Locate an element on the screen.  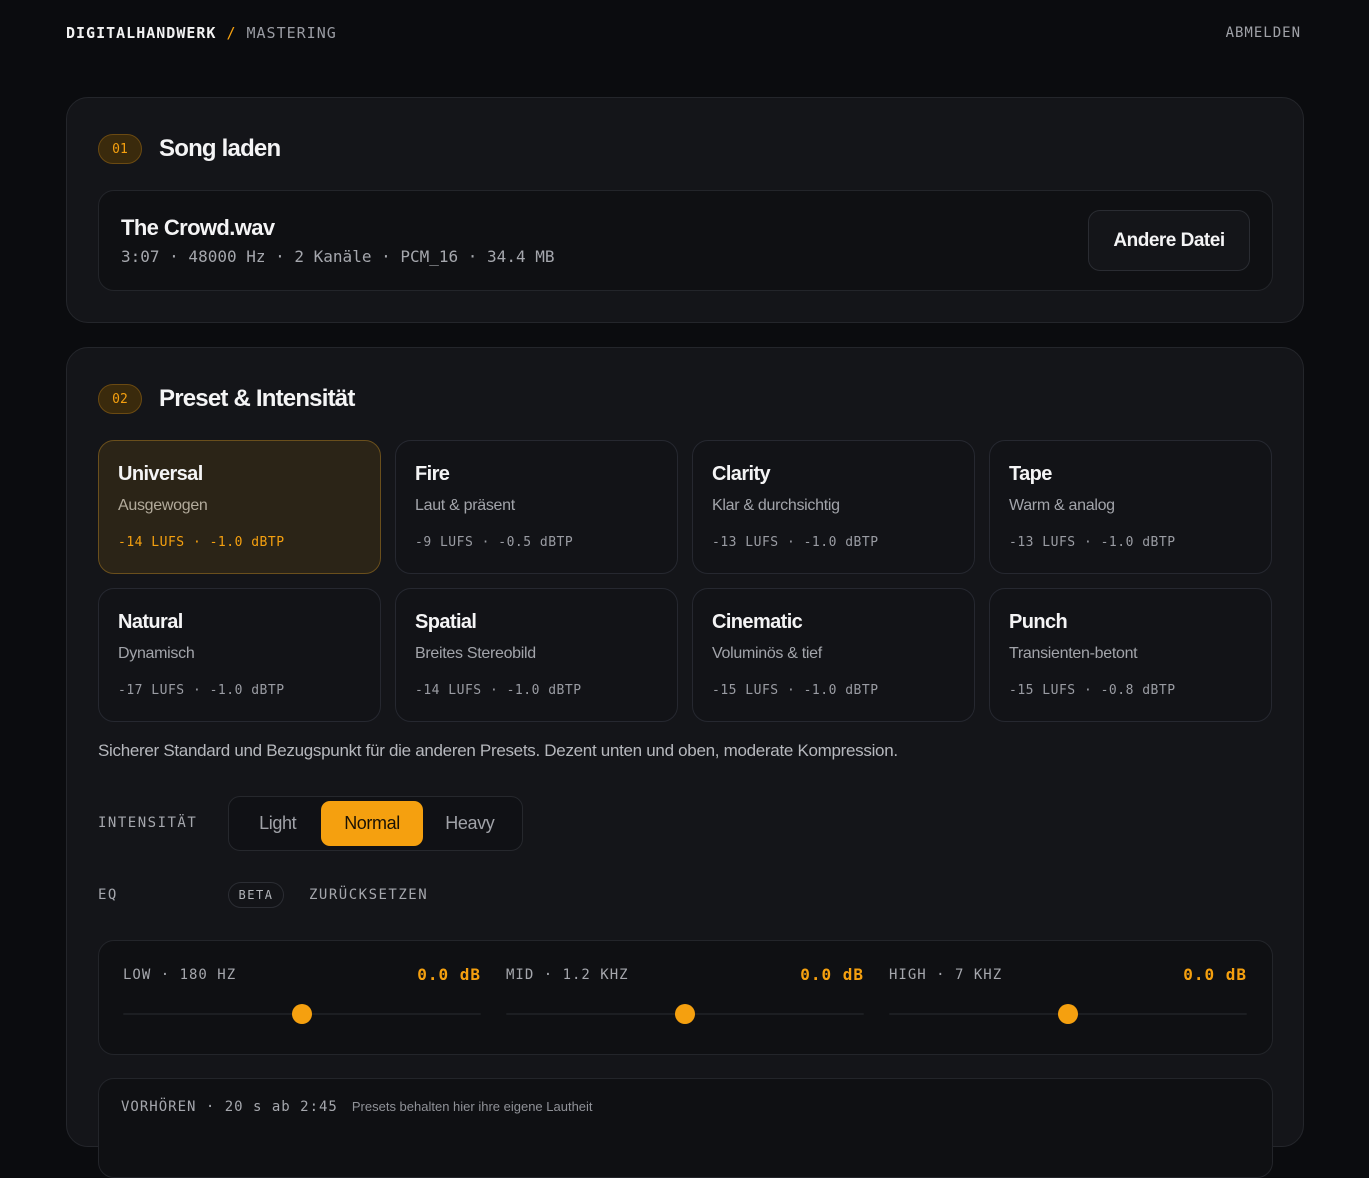
intensity-heavy-button: Heavy is located at coordinates (470, 823).